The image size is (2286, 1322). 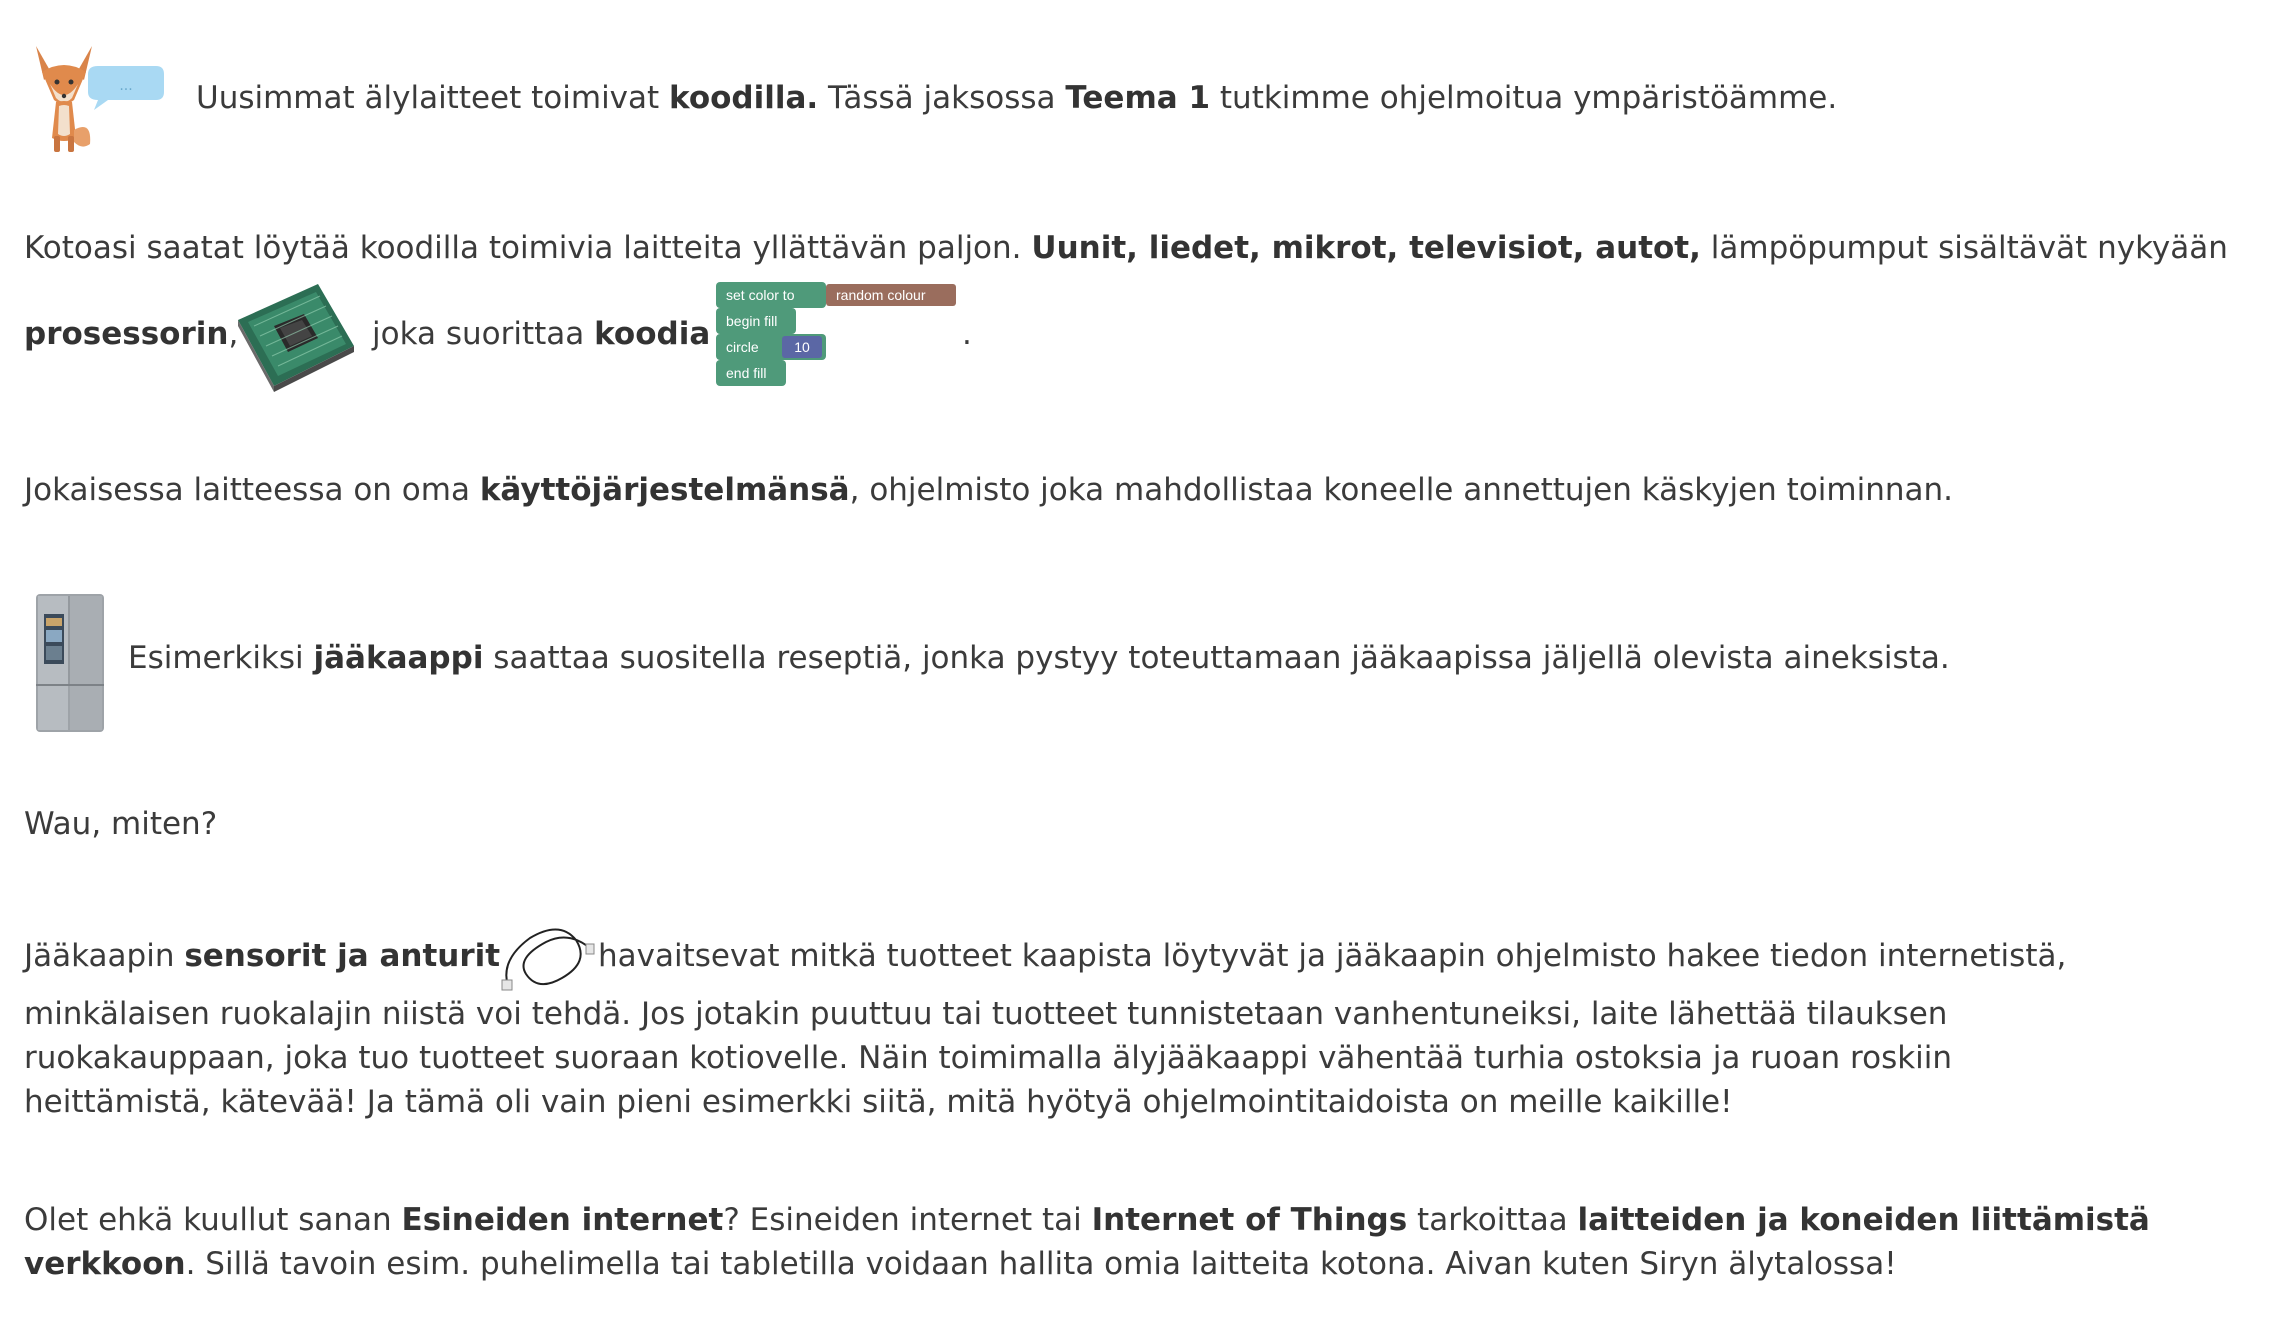 What do you see at coordinates (398, 658) in the screenshot?
I see `para-bold-jaakaappi: jääkaappi` at bounding box center [398, 658].